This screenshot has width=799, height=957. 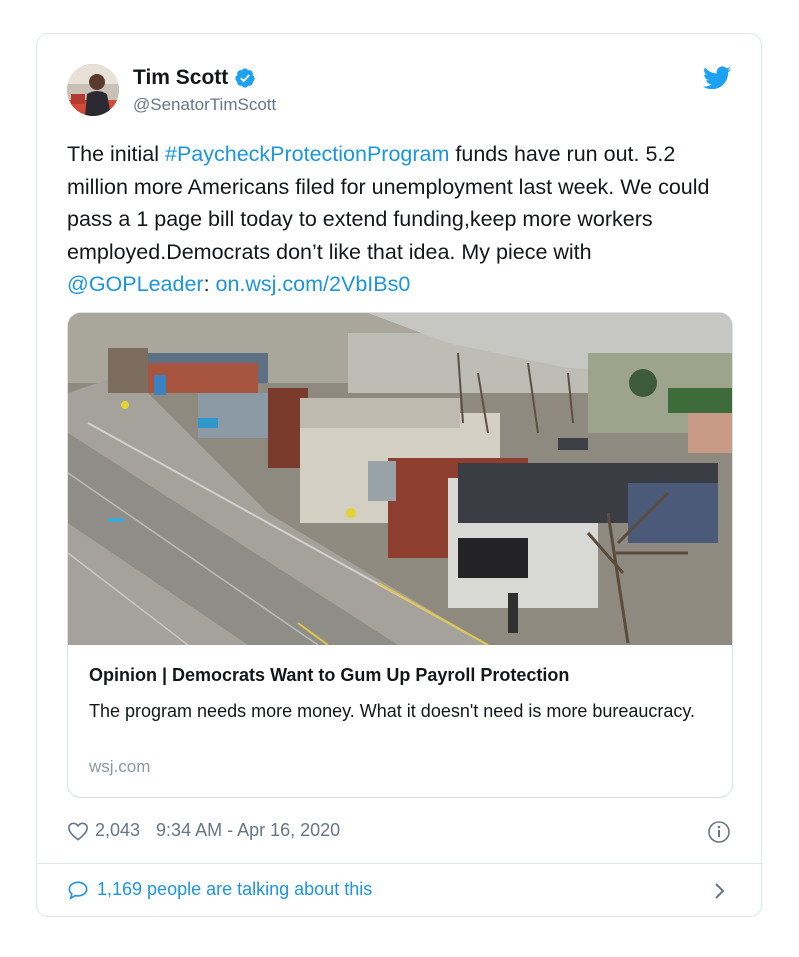 I want to click on like-count: 2,043, so click(x=117, y=830).